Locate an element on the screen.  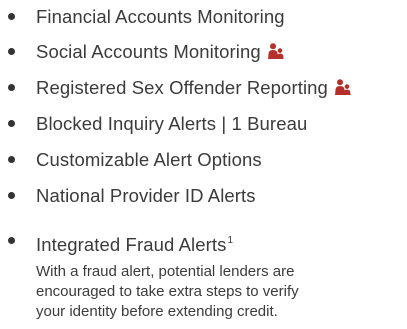
feature-label: Integrated Fraud Alerts1 is located at coordinates (134, 243).